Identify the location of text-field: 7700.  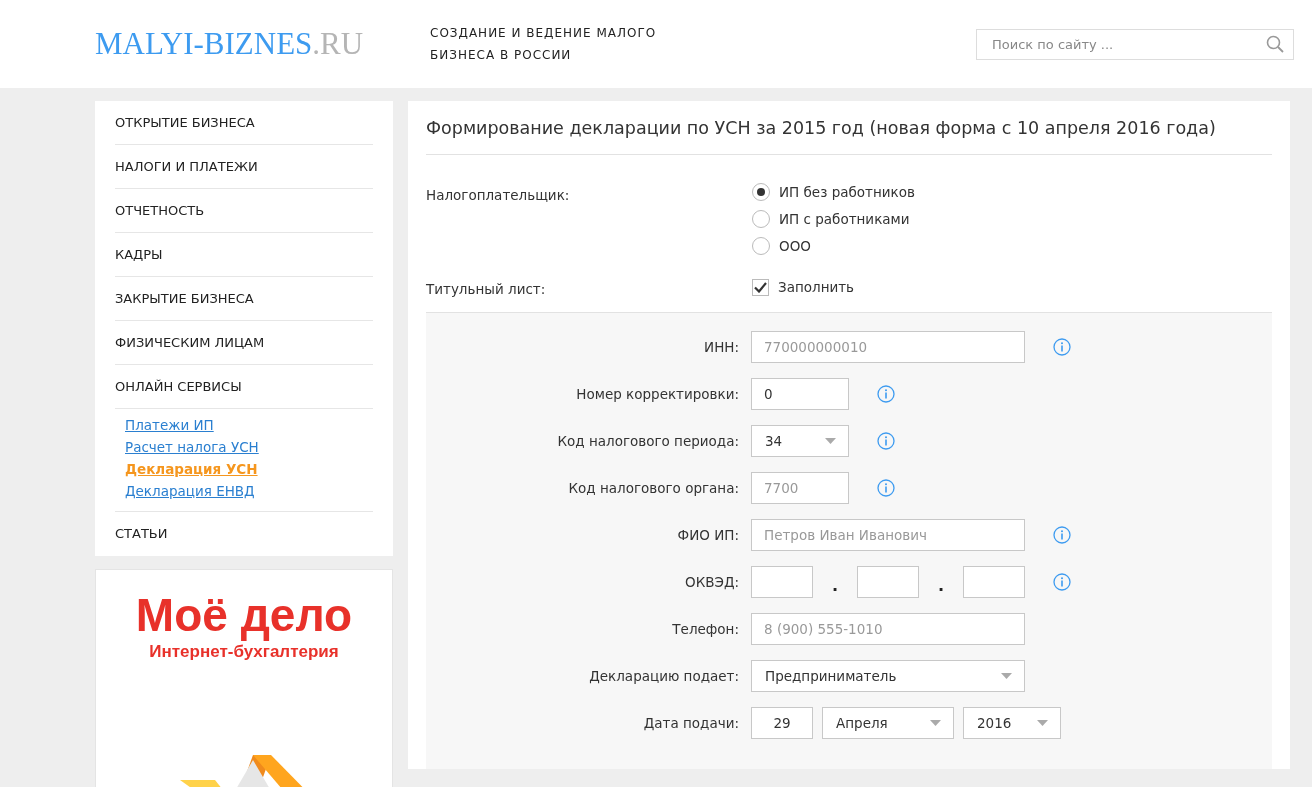
(800, 488).